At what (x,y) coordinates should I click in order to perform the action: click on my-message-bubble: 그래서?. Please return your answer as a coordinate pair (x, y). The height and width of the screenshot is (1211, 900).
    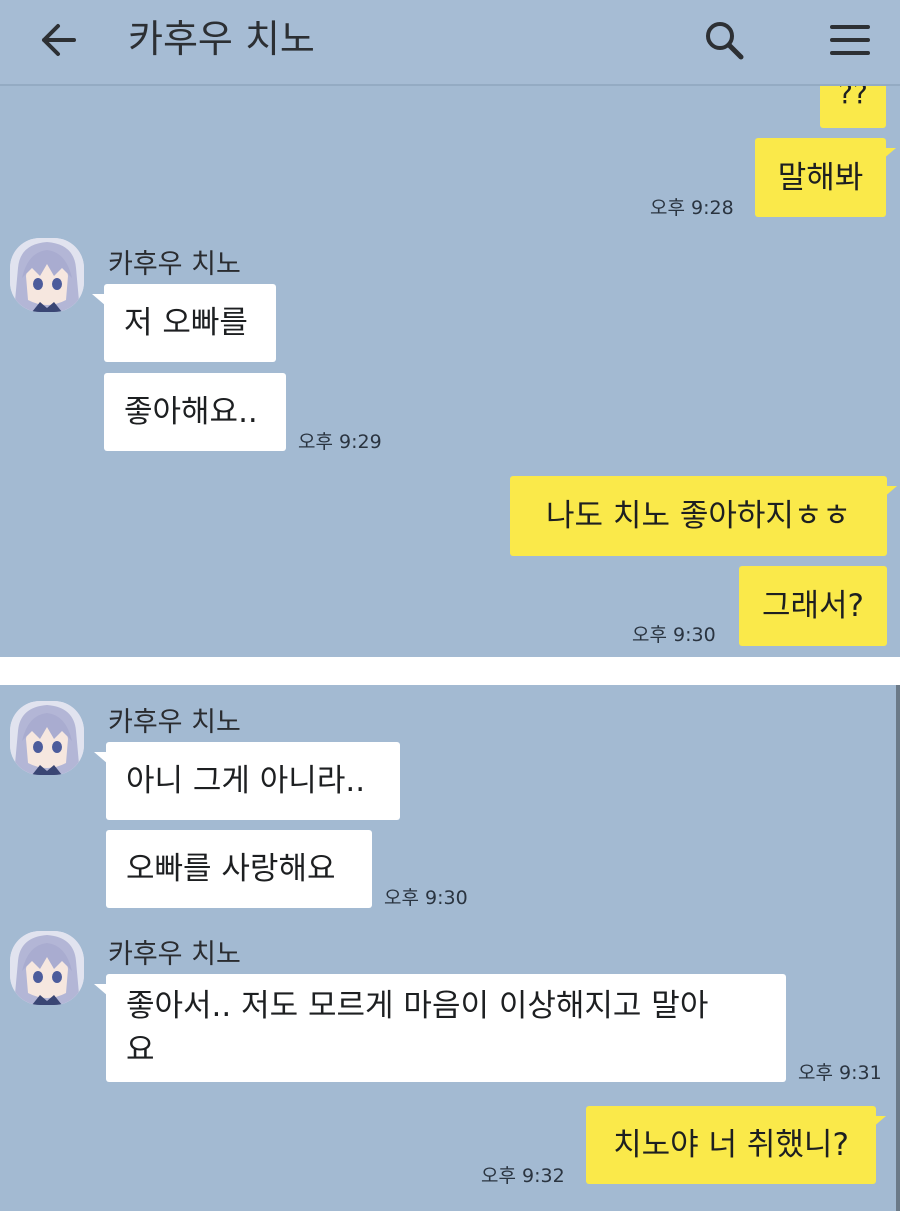
    Looking at the image, I should click on (813, 606).